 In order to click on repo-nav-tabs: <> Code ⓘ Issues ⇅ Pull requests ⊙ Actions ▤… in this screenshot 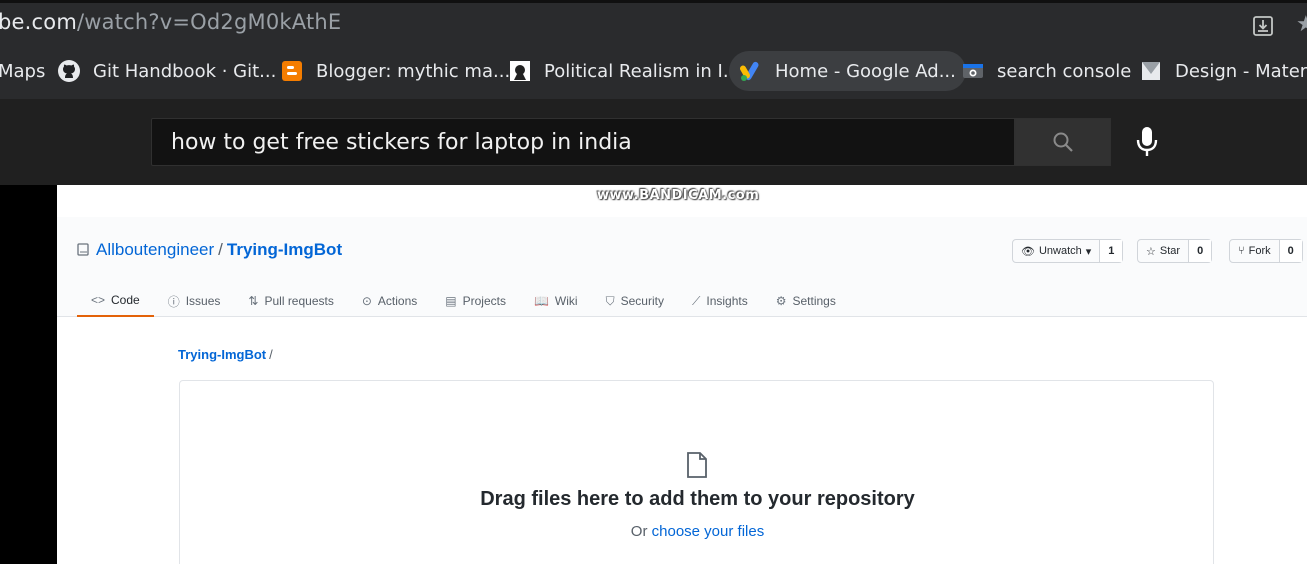, I will do `click(463, 301)`.